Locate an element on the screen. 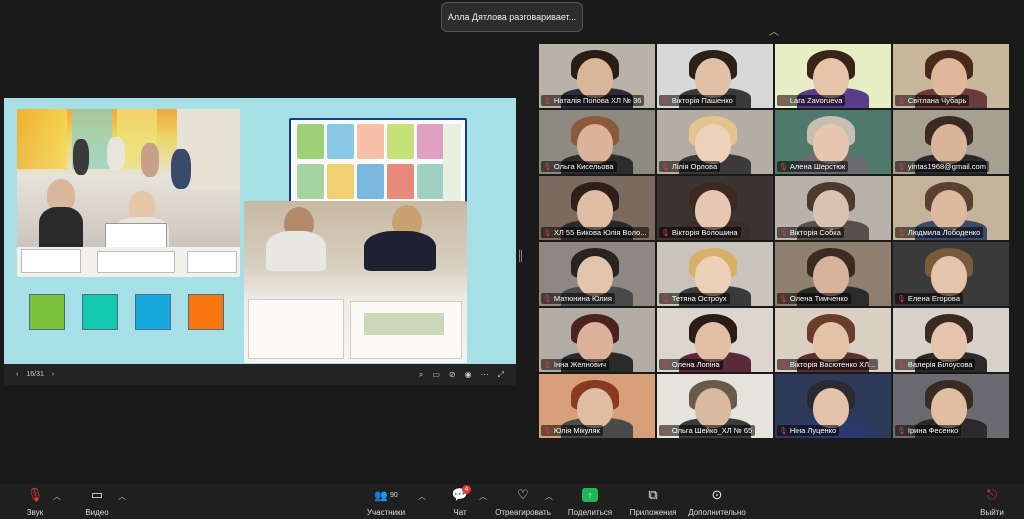  participant-name: Світлана Чубарь is located at coordinates (937, 100).